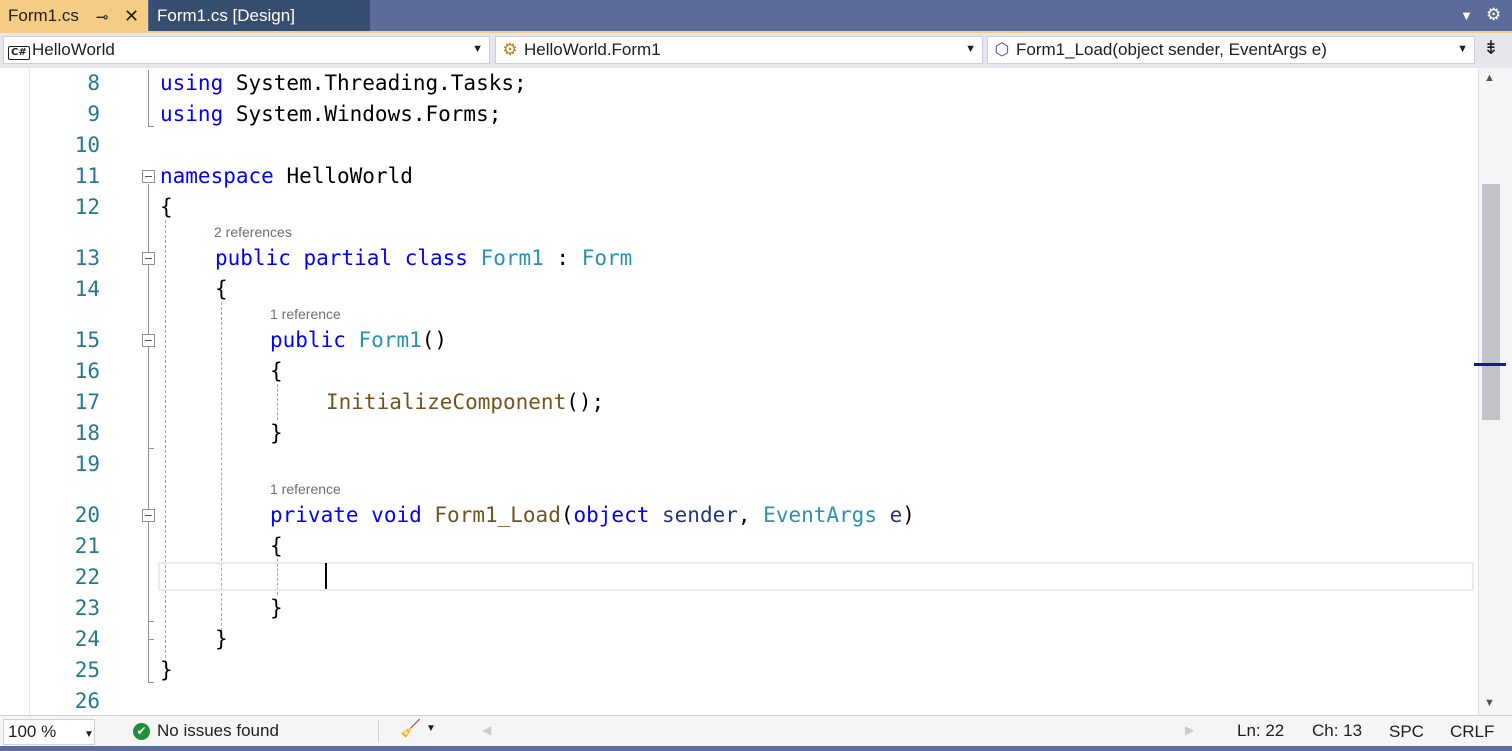 This screenshot has height=751, width=1512. I want to click on line-number: 10, so click(87, 145).